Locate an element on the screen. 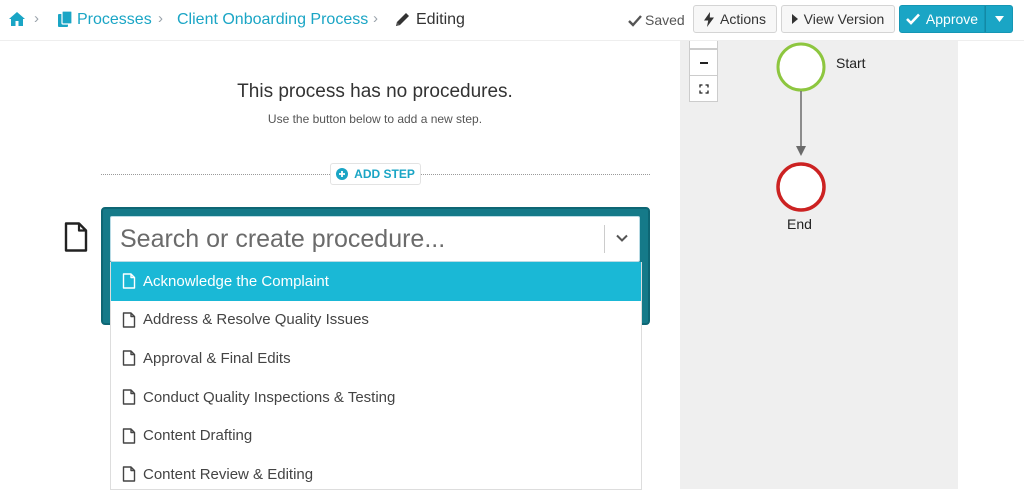 Image resolution: width=1024 pixels, height=490 pixels. procedure-option: Approval & Final Edits is located at coordinates (376, 358).